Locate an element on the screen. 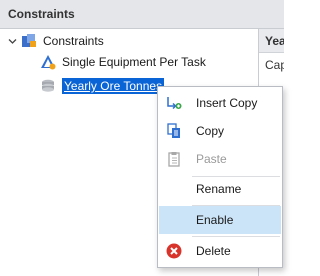  chevron-down-icon is located at coordinates (12, 41).